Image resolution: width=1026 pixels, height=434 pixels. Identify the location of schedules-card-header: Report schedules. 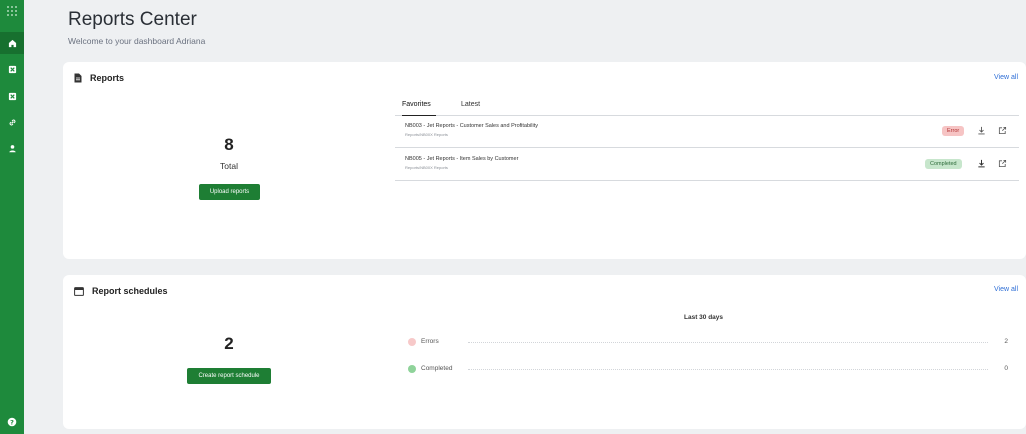
(121, 291).